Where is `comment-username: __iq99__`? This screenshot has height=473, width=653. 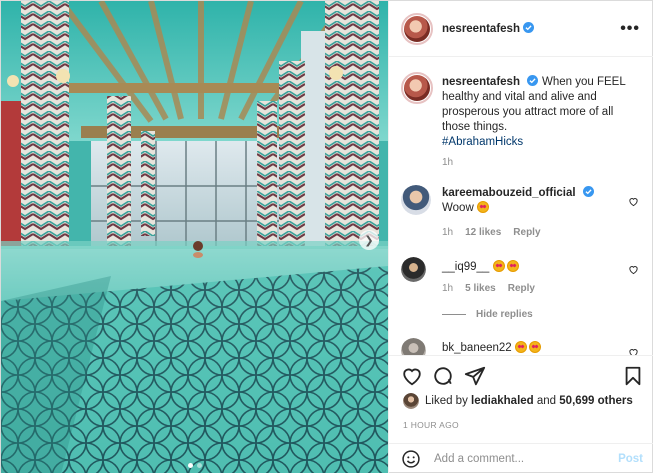
comment-username: __iq99__ is located at coordinates (465, 267).